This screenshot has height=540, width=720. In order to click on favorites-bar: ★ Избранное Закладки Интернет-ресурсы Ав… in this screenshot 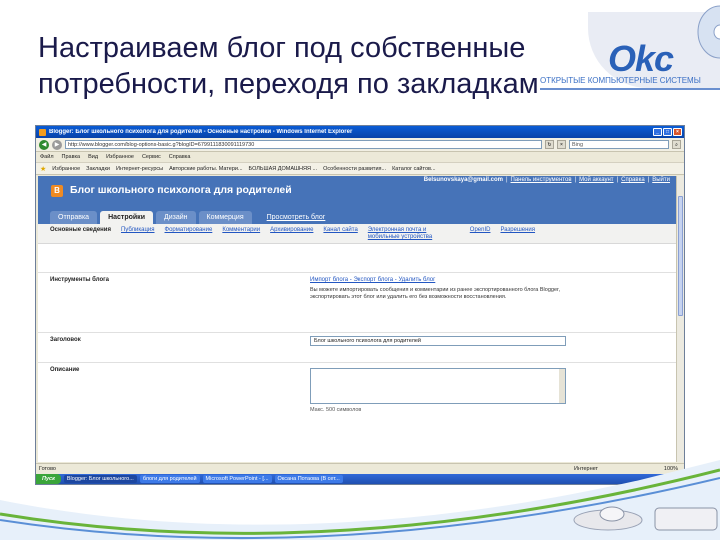, I will do `click(360, 169)`.